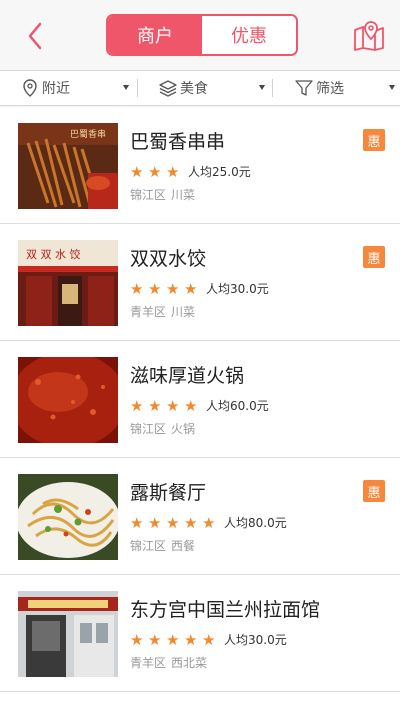  I want to click on filter-bar: 附近 美食 筛选, so click(200, 88).